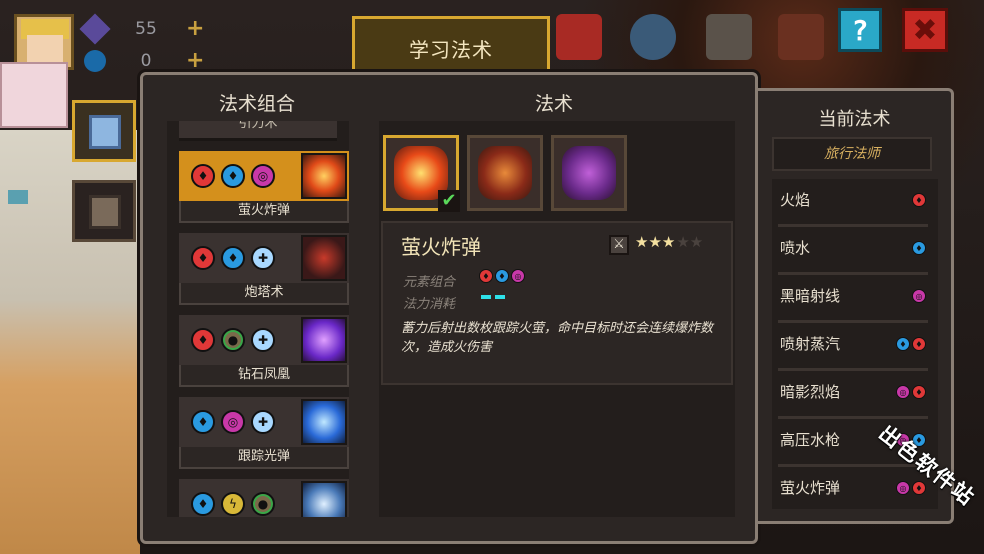 The width and height of the screenshot is (984, 554). What do you see at coordinates (853, 251) in the screenshot?
I see `list-item: 喷水 ♦` at bounding box center [853, 251].